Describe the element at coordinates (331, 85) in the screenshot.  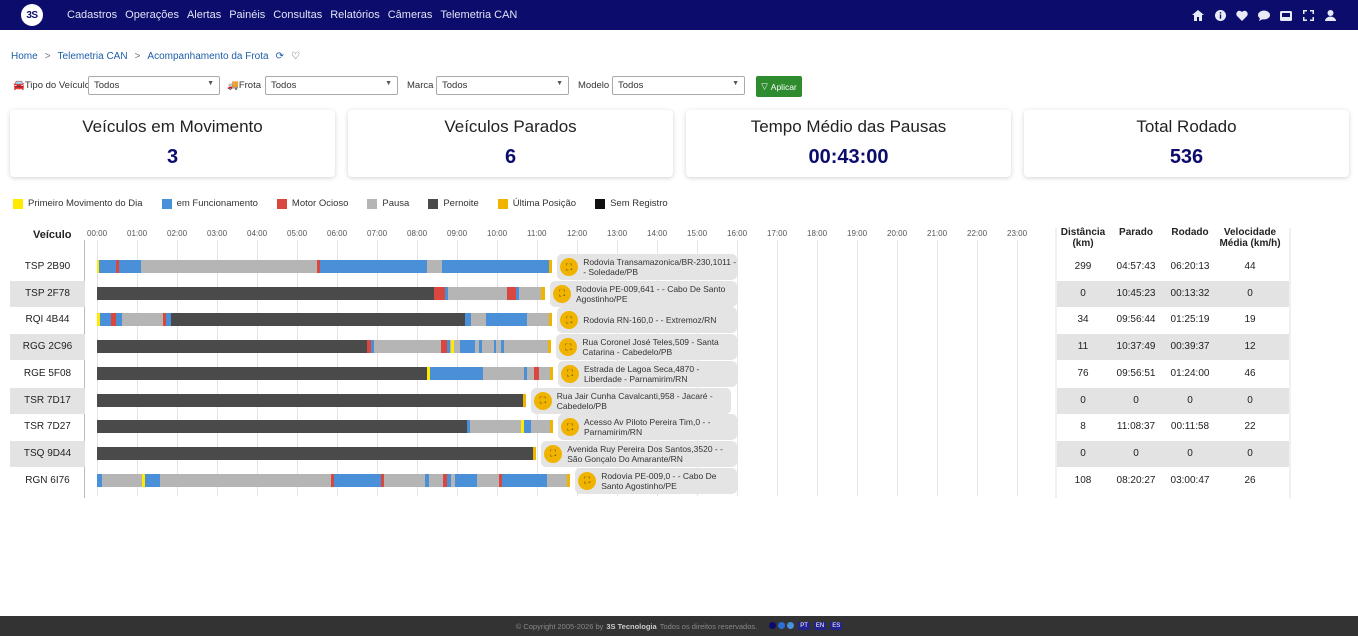
I see `fleet-select: Todos ▼` at that location.